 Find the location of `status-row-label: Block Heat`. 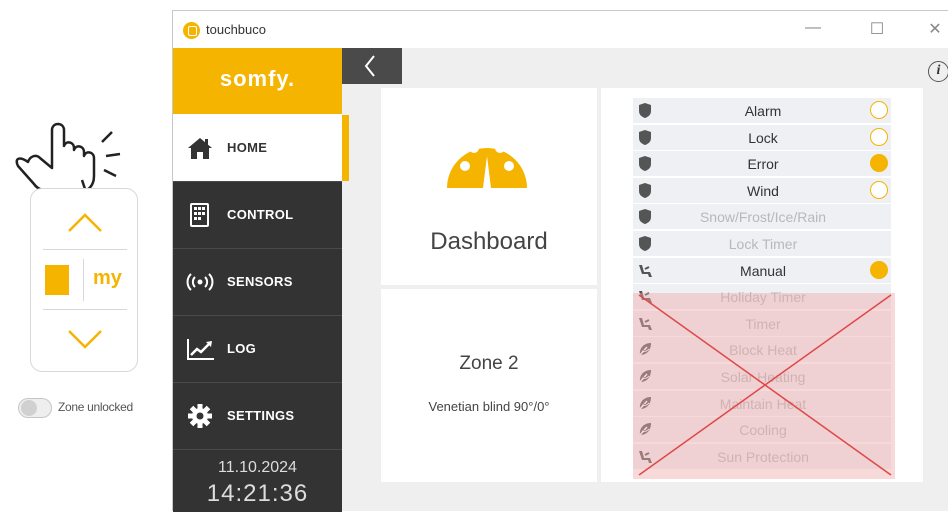

status-row-label: Block Heat is located at coordinates (763, 350).